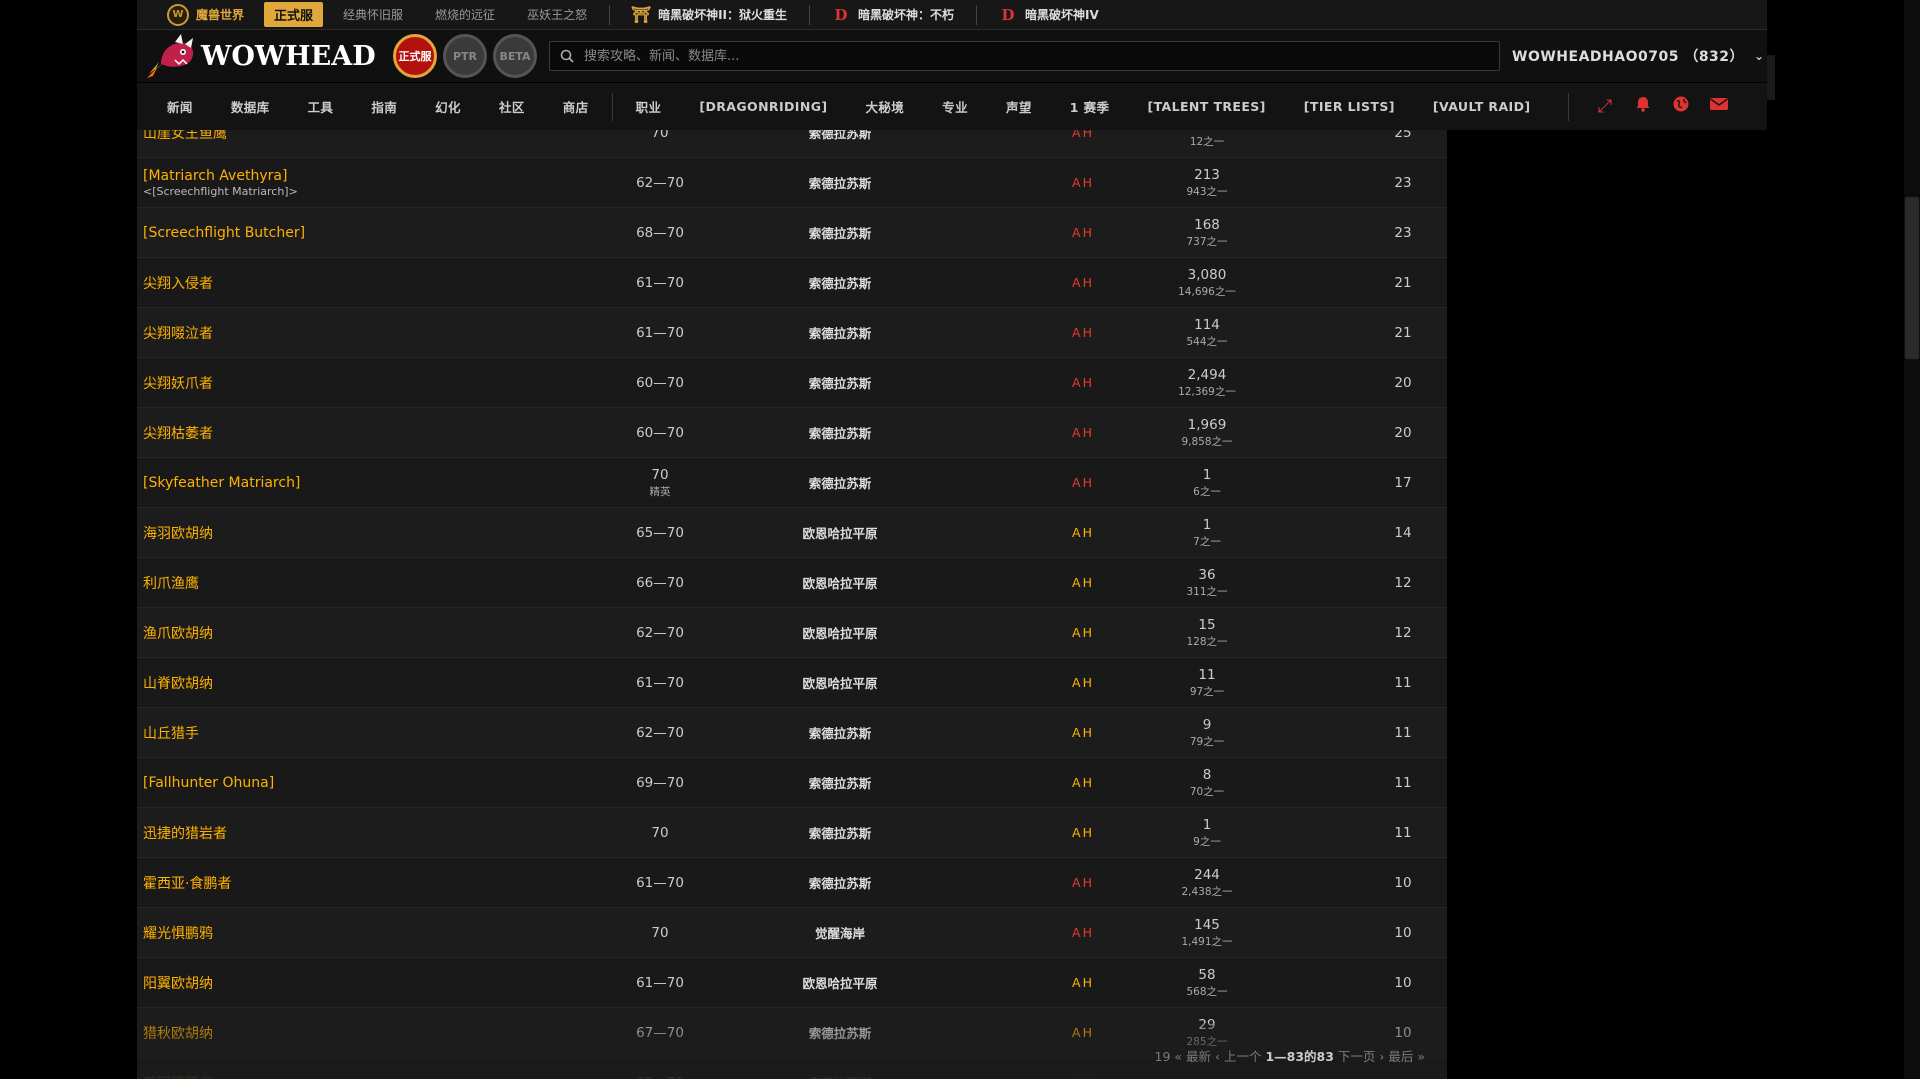 Image resolution: width=1920 pixels, height=1079 pixels. What do you see at coordinates (1638, 56) in the screenshot?
I see `user-menu: WOWHEADHAO0705 （832） ⌄` at bounding box center [1638, 56].